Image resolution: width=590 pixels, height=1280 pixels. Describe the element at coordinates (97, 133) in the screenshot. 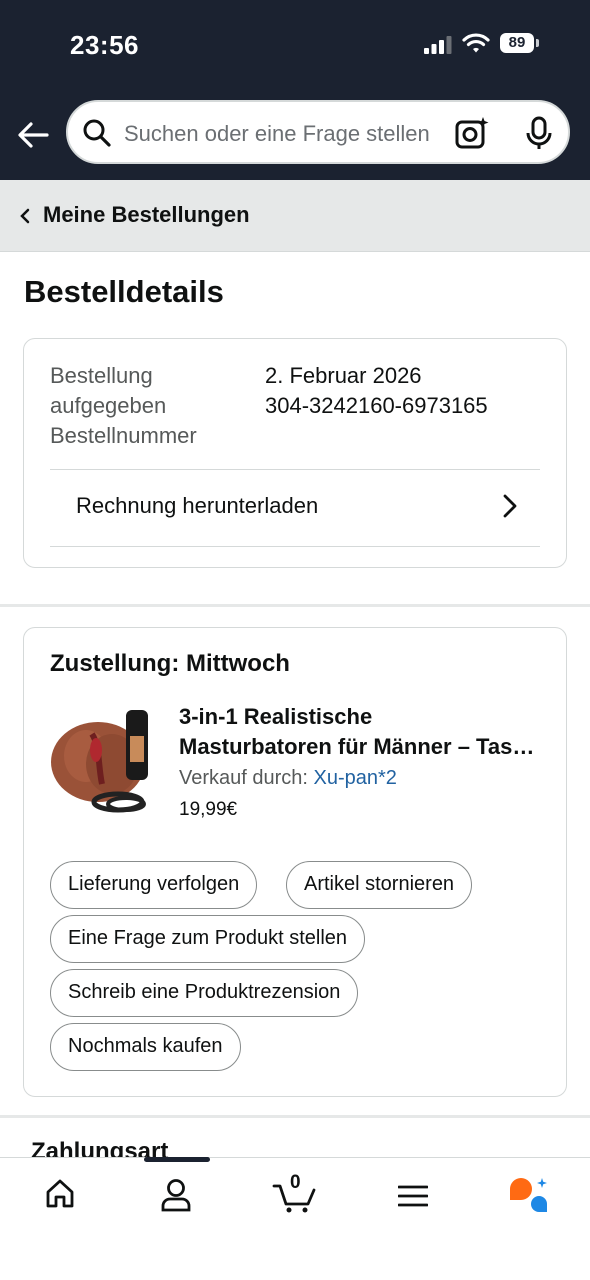

I see `search-icon` at that location.